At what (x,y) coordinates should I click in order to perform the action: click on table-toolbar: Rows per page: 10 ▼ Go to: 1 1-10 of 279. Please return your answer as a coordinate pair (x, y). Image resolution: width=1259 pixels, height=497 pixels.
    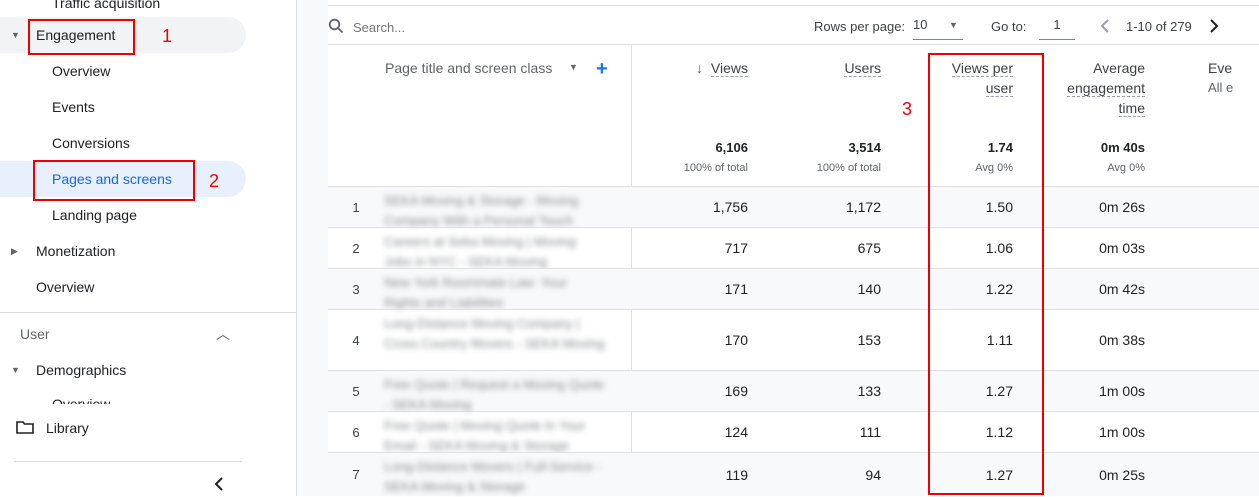
    Looking at the image, I should click on (793, 25).